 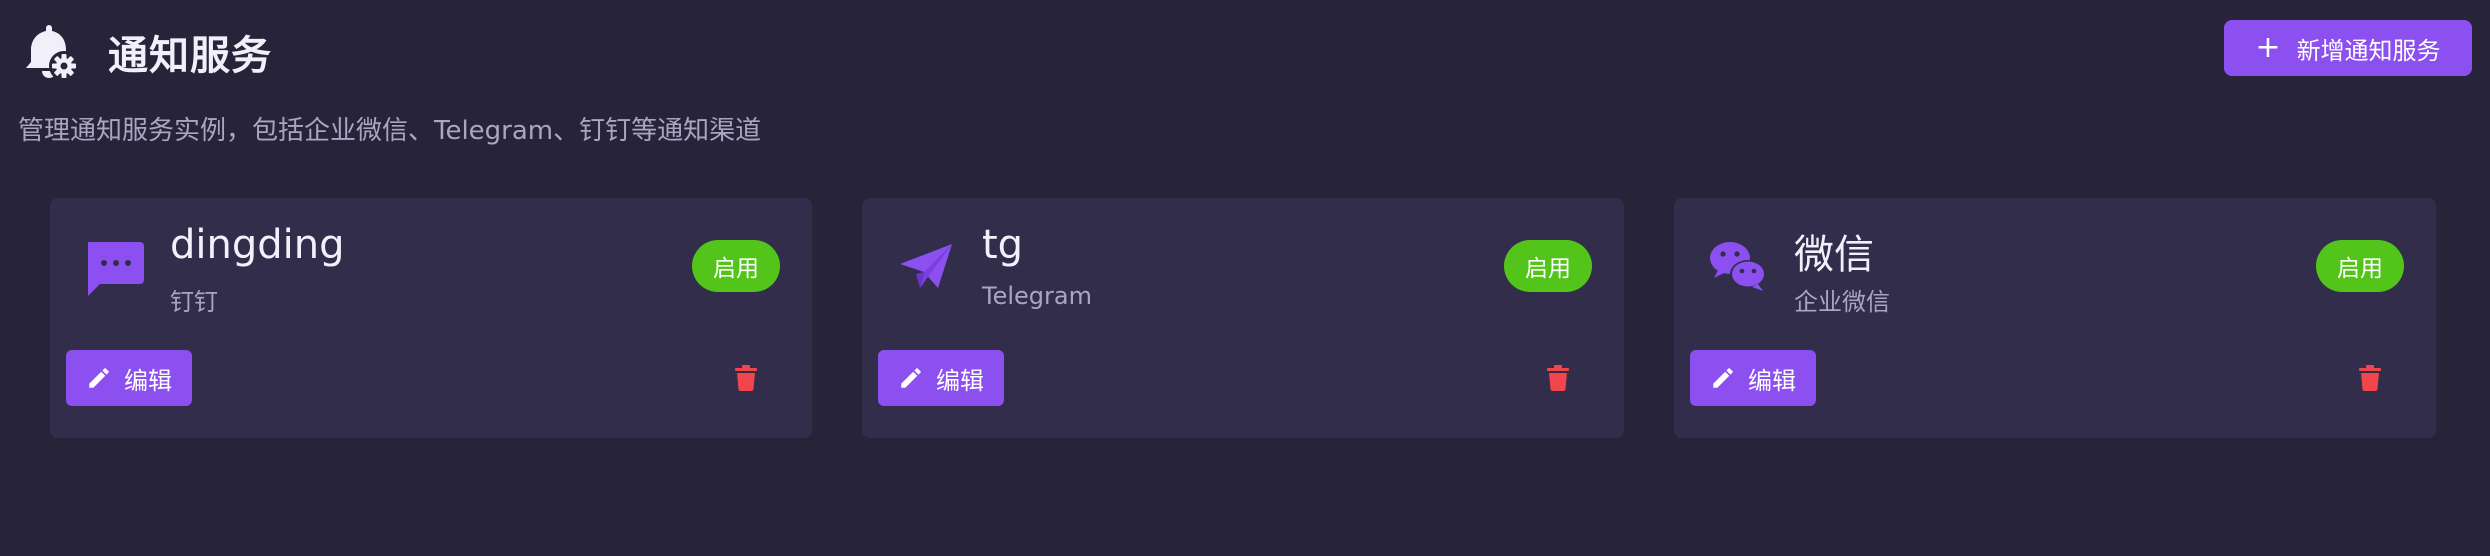 What do you see at coordinates (2268, 47) in the screenshot?
I see `plus-icon: +` at bounding box center [2268, 47].